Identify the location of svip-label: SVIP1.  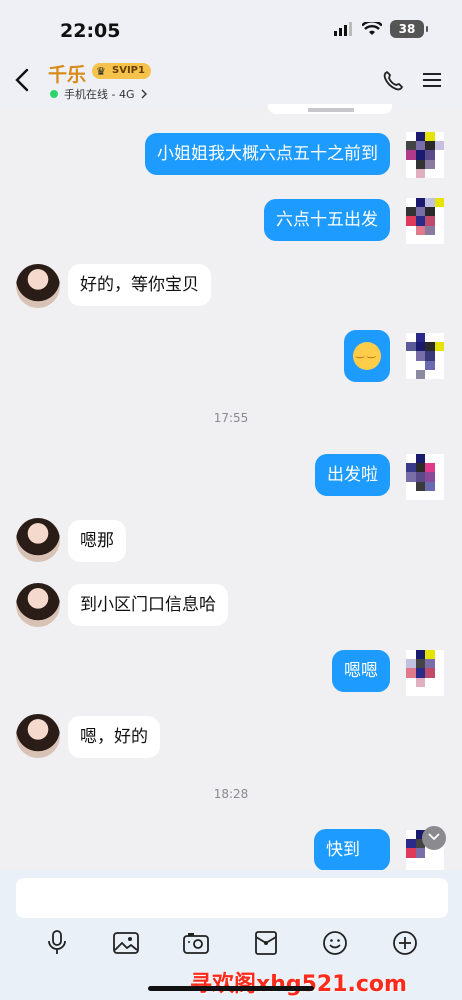
(128, 70).